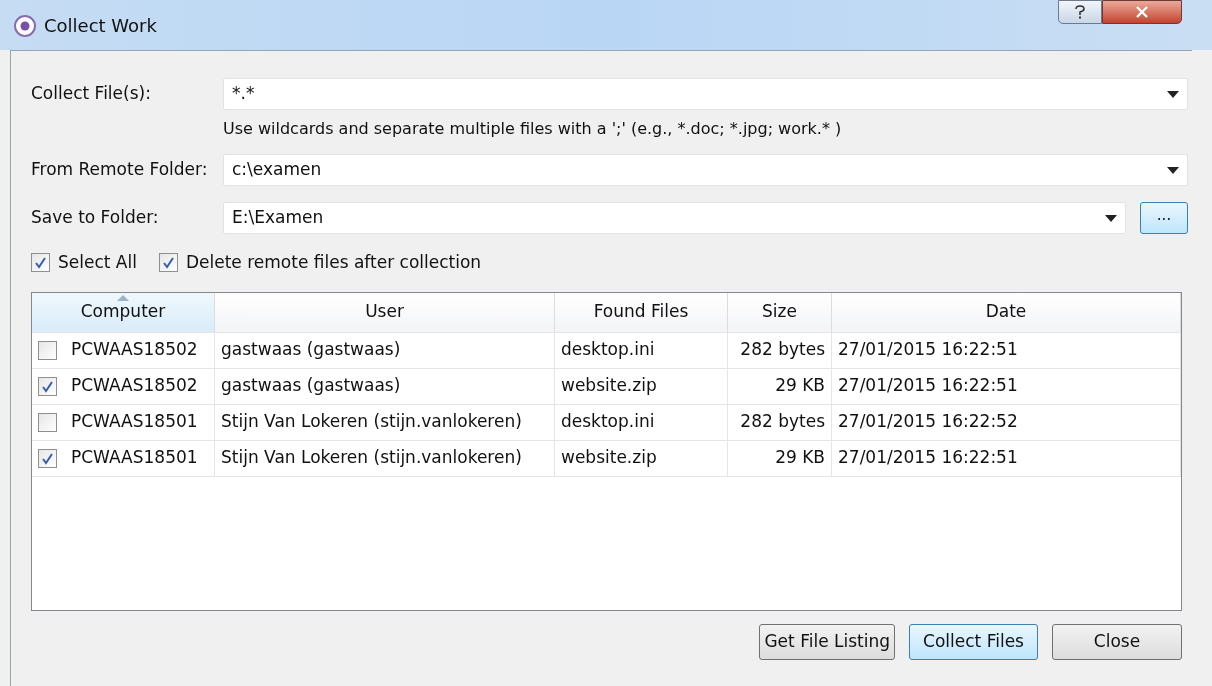 The width and height of the screenshot is (1212, 686). I want to click on combo-field: *.*, so click(705, 94).